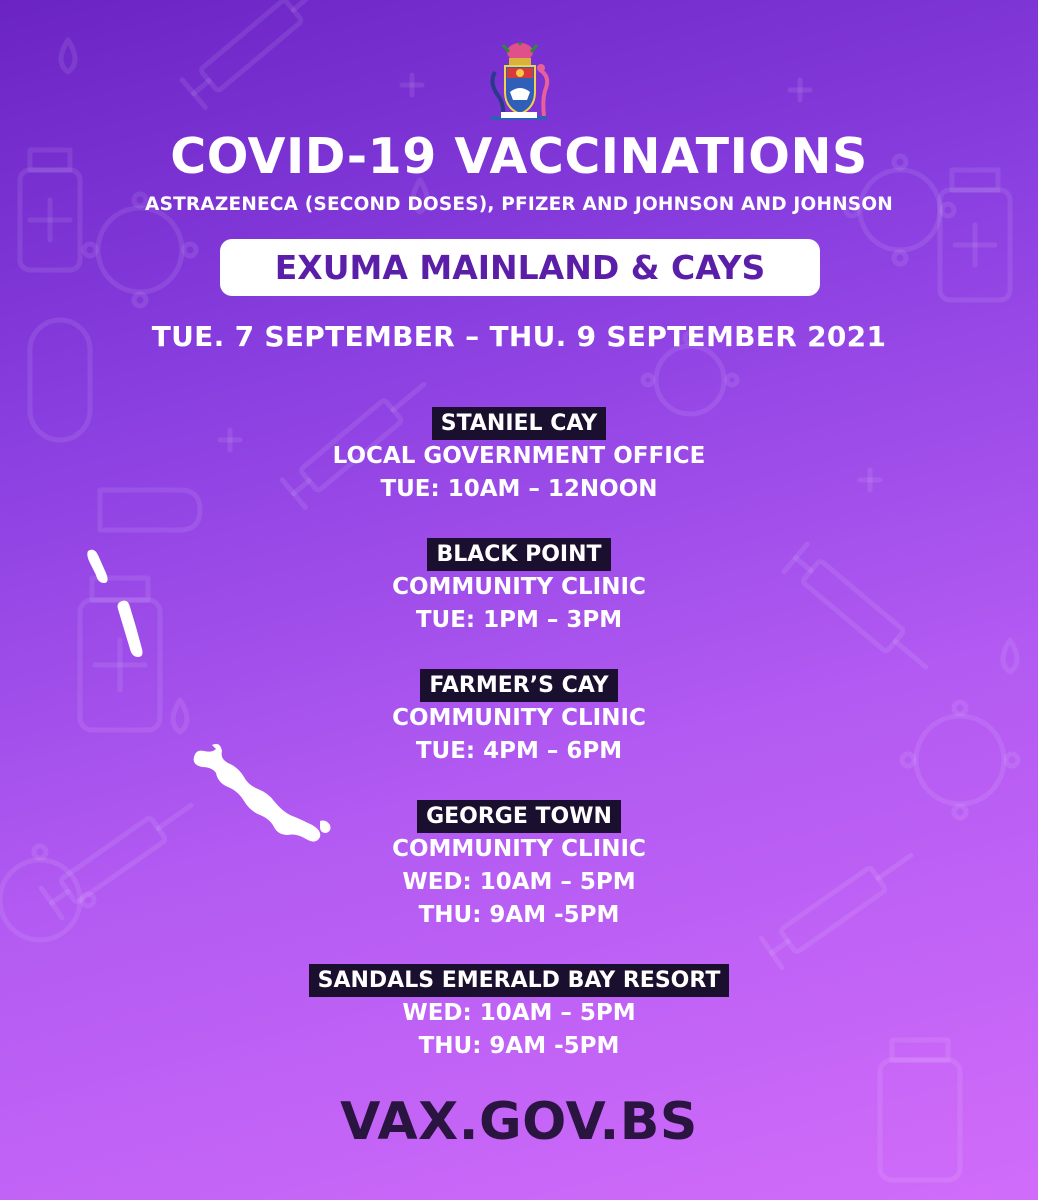  I want to click on location-name: BLACK POINT, so click(519, 554).